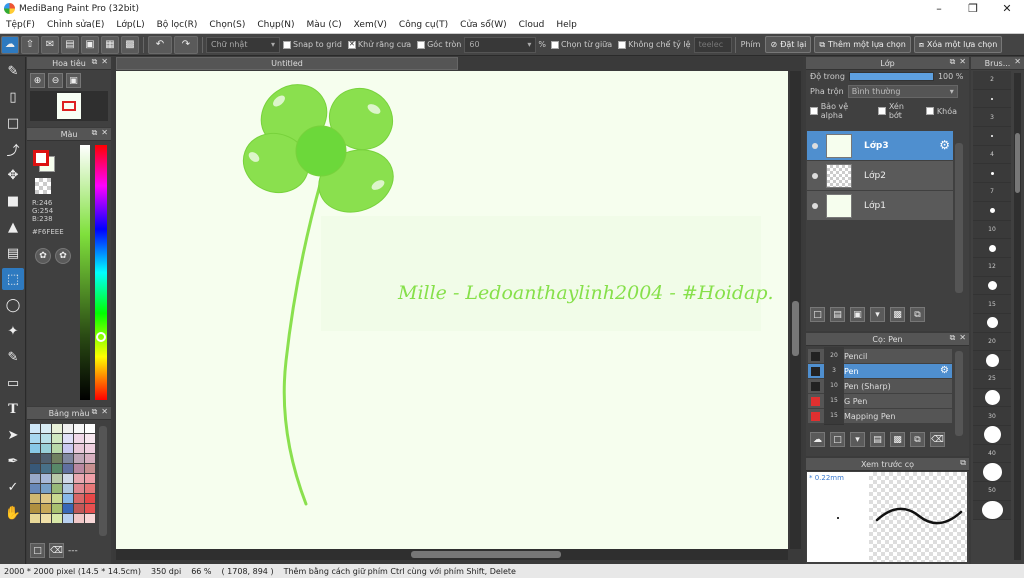 The width and height of the screenshot is (1024, 578). I want to click on reset-button: ⊘ Đặt lại, so click(788, 44).